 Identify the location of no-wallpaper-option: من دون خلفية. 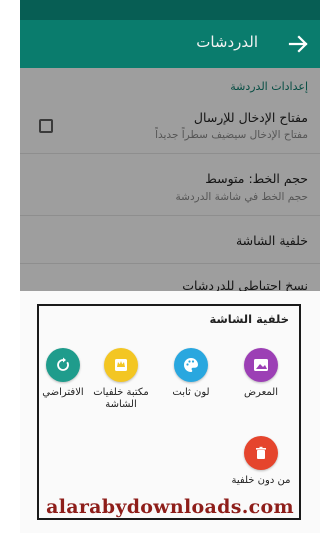
(261, 461).